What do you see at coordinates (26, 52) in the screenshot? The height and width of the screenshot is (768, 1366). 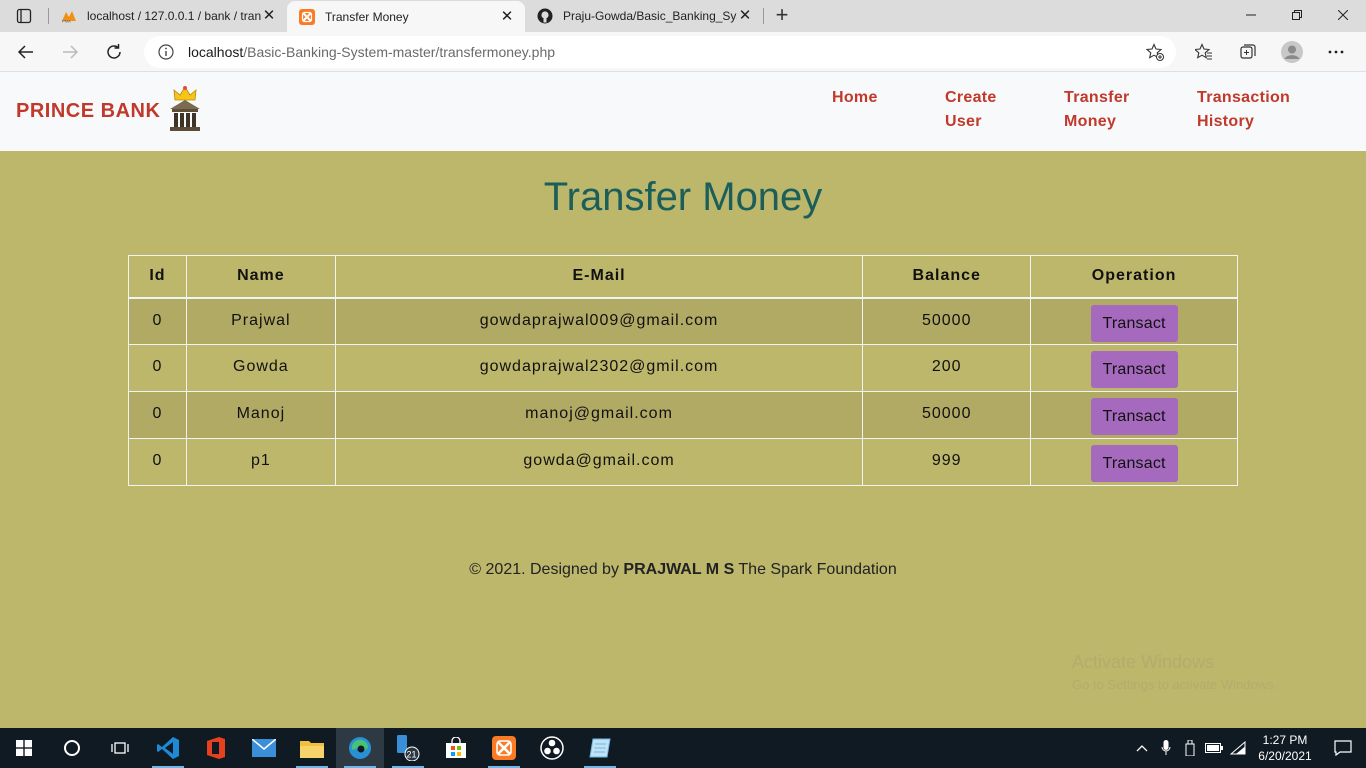 I see `back-button` at bounding box center [26, 52].